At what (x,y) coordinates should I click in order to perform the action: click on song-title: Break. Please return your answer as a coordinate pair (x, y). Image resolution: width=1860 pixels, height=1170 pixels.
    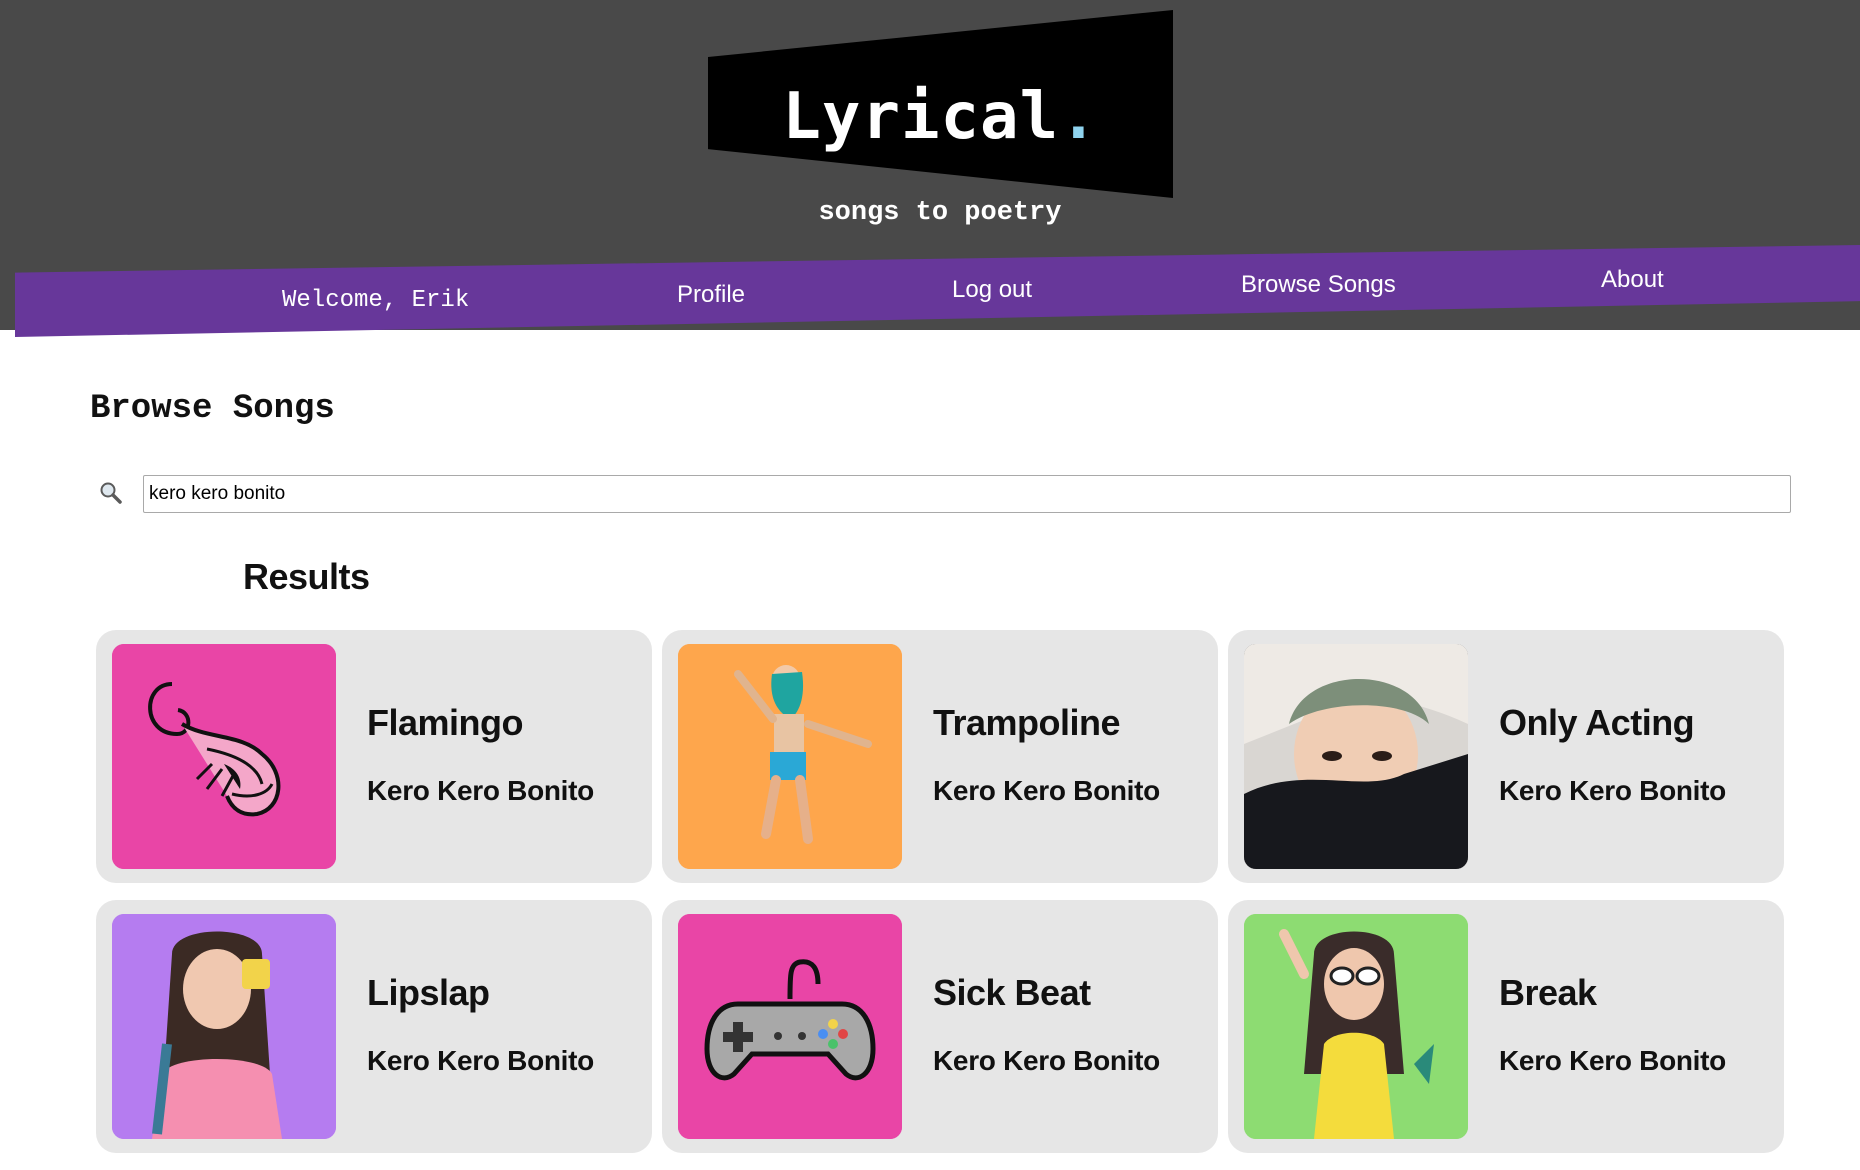
    Looking at the image, I should click on (1548, 992).